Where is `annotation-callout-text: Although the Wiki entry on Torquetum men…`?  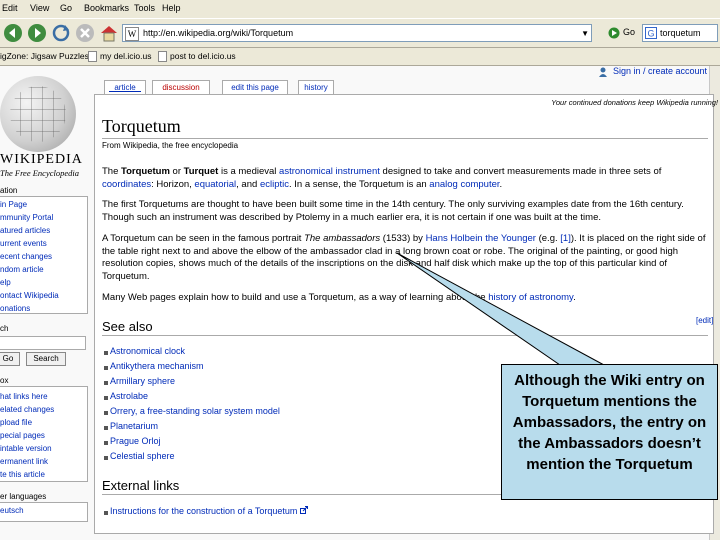 annotation-callout-text: Although the Wiki entry on Torquetum men… is located at coordinates (609, 422).